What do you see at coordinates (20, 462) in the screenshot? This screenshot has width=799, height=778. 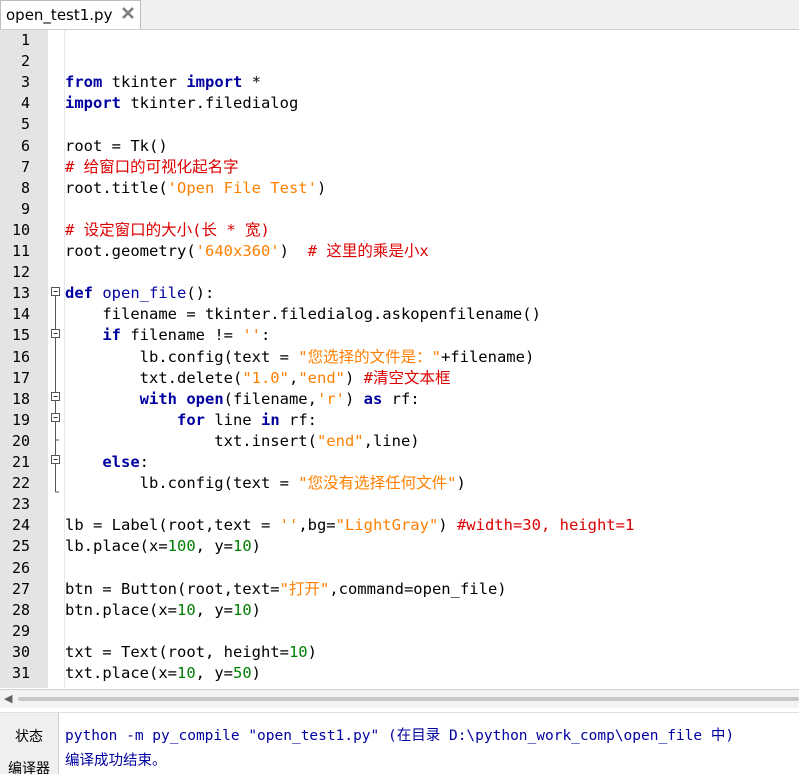 I see `line-number: 21` at bounding box center [20, 462].